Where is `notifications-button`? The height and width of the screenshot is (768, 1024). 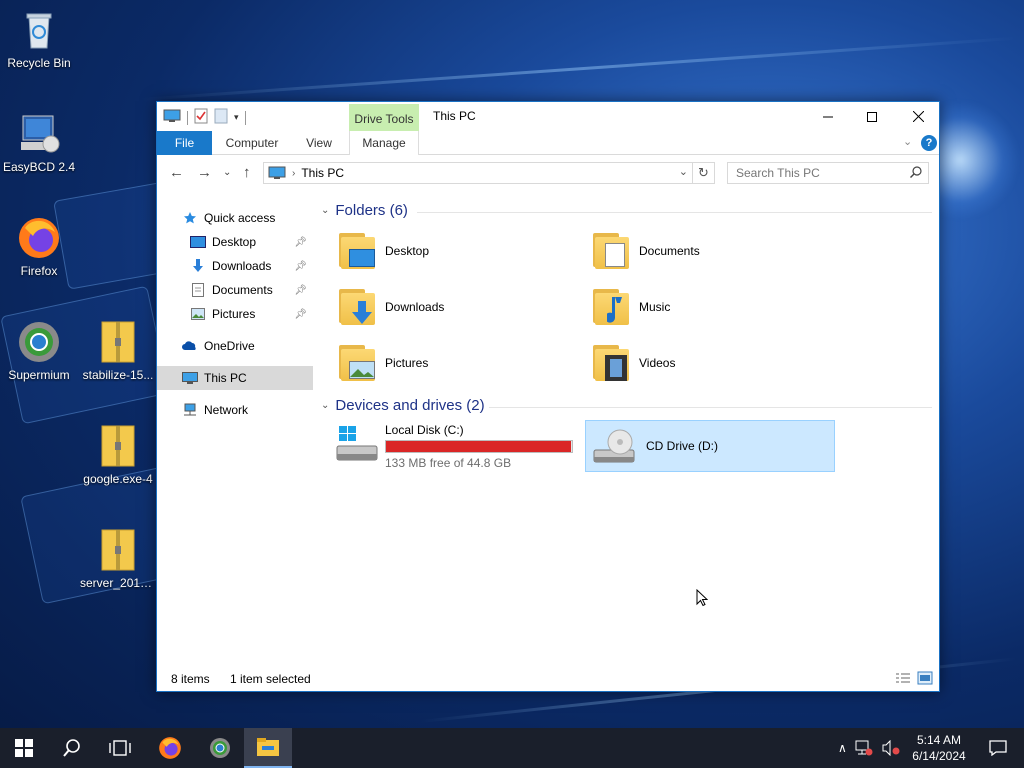
notifications-button is located at coordinates (998, 748).